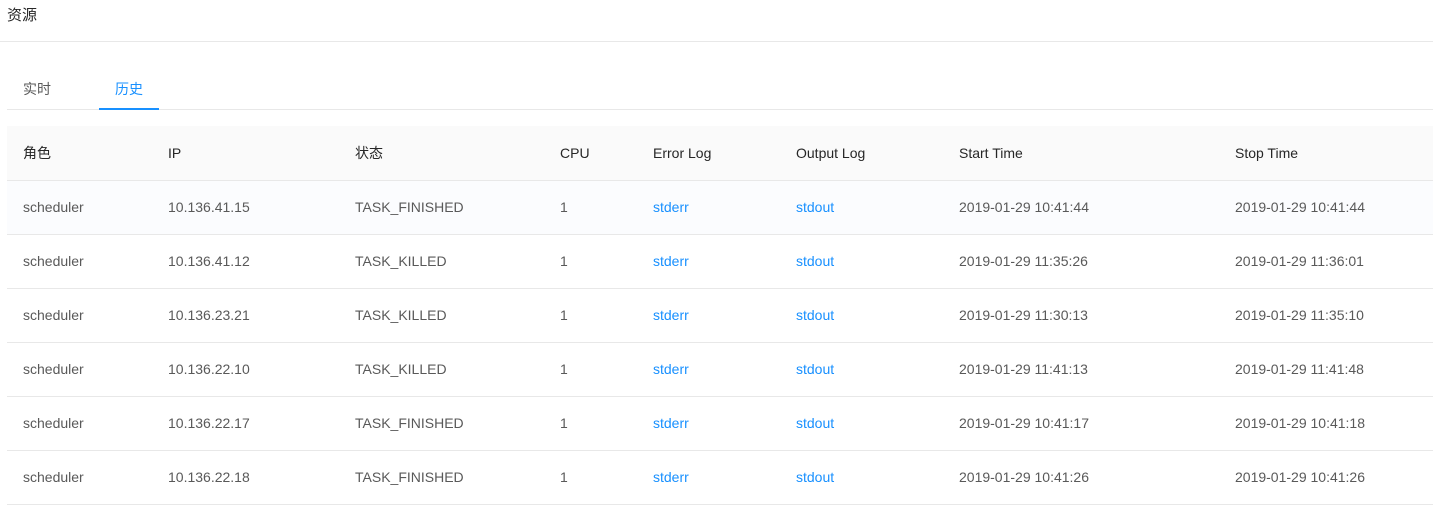 This screenshot has width=1433, height=505. What do you see at coordinates (720, 89) in the screenshot?
I see `tab-bar: 实时 历史` at bounding box center [720, 89].